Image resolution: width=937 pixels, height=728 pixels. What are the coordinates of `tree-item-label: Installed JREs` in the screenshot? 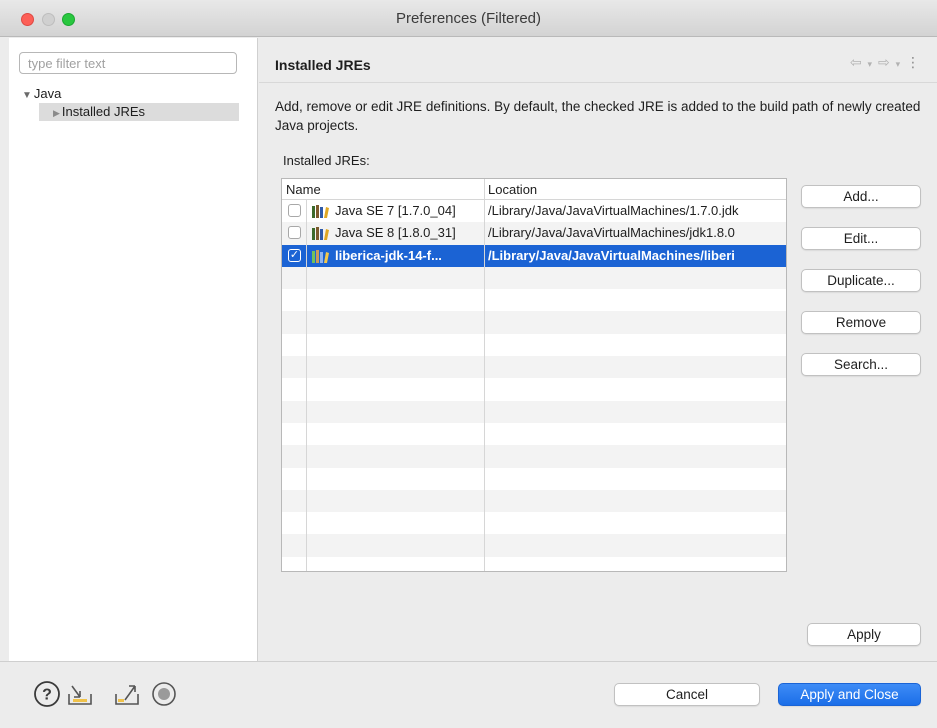 It's located at (103, 111).